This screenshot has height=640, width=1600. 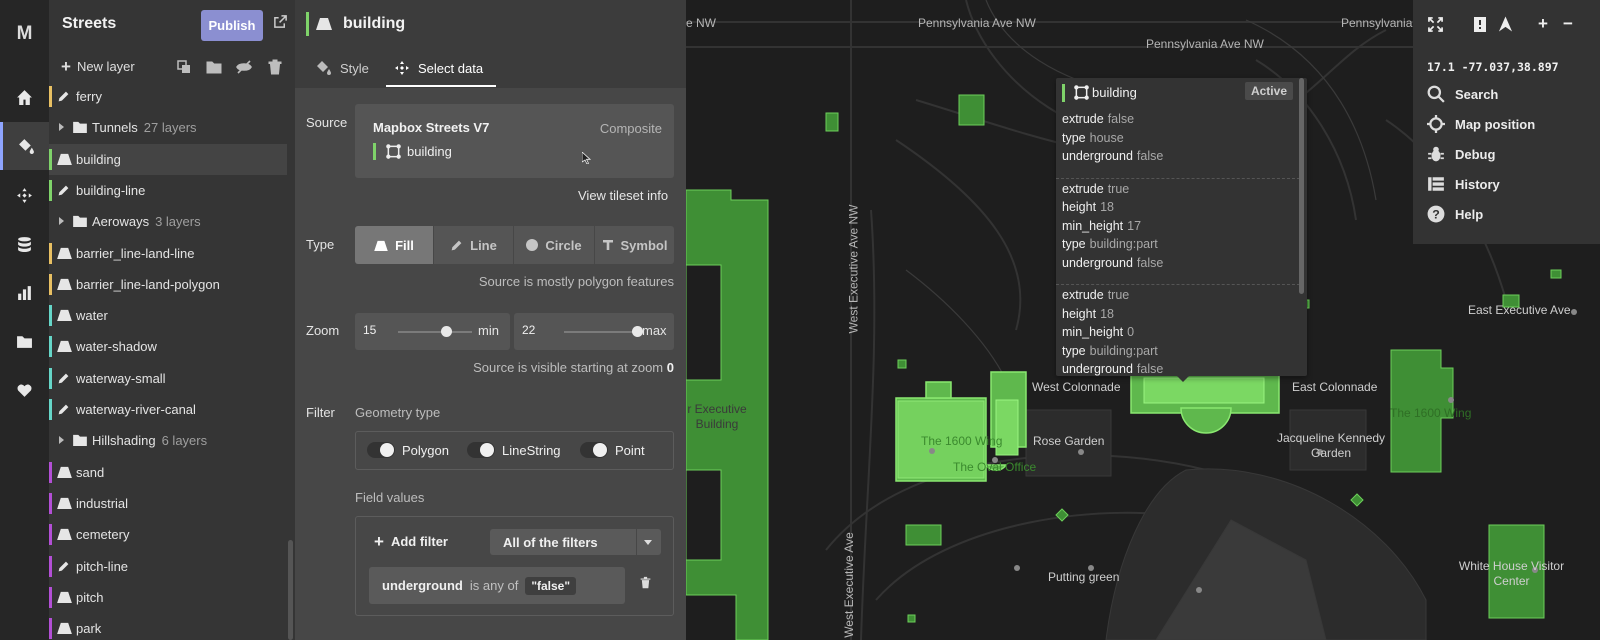 What do you see at coordinates (150, 441) in the screenshot?
I see `layer-folder-label: Hillshading 6 layers` at bounding box center [150, 441].